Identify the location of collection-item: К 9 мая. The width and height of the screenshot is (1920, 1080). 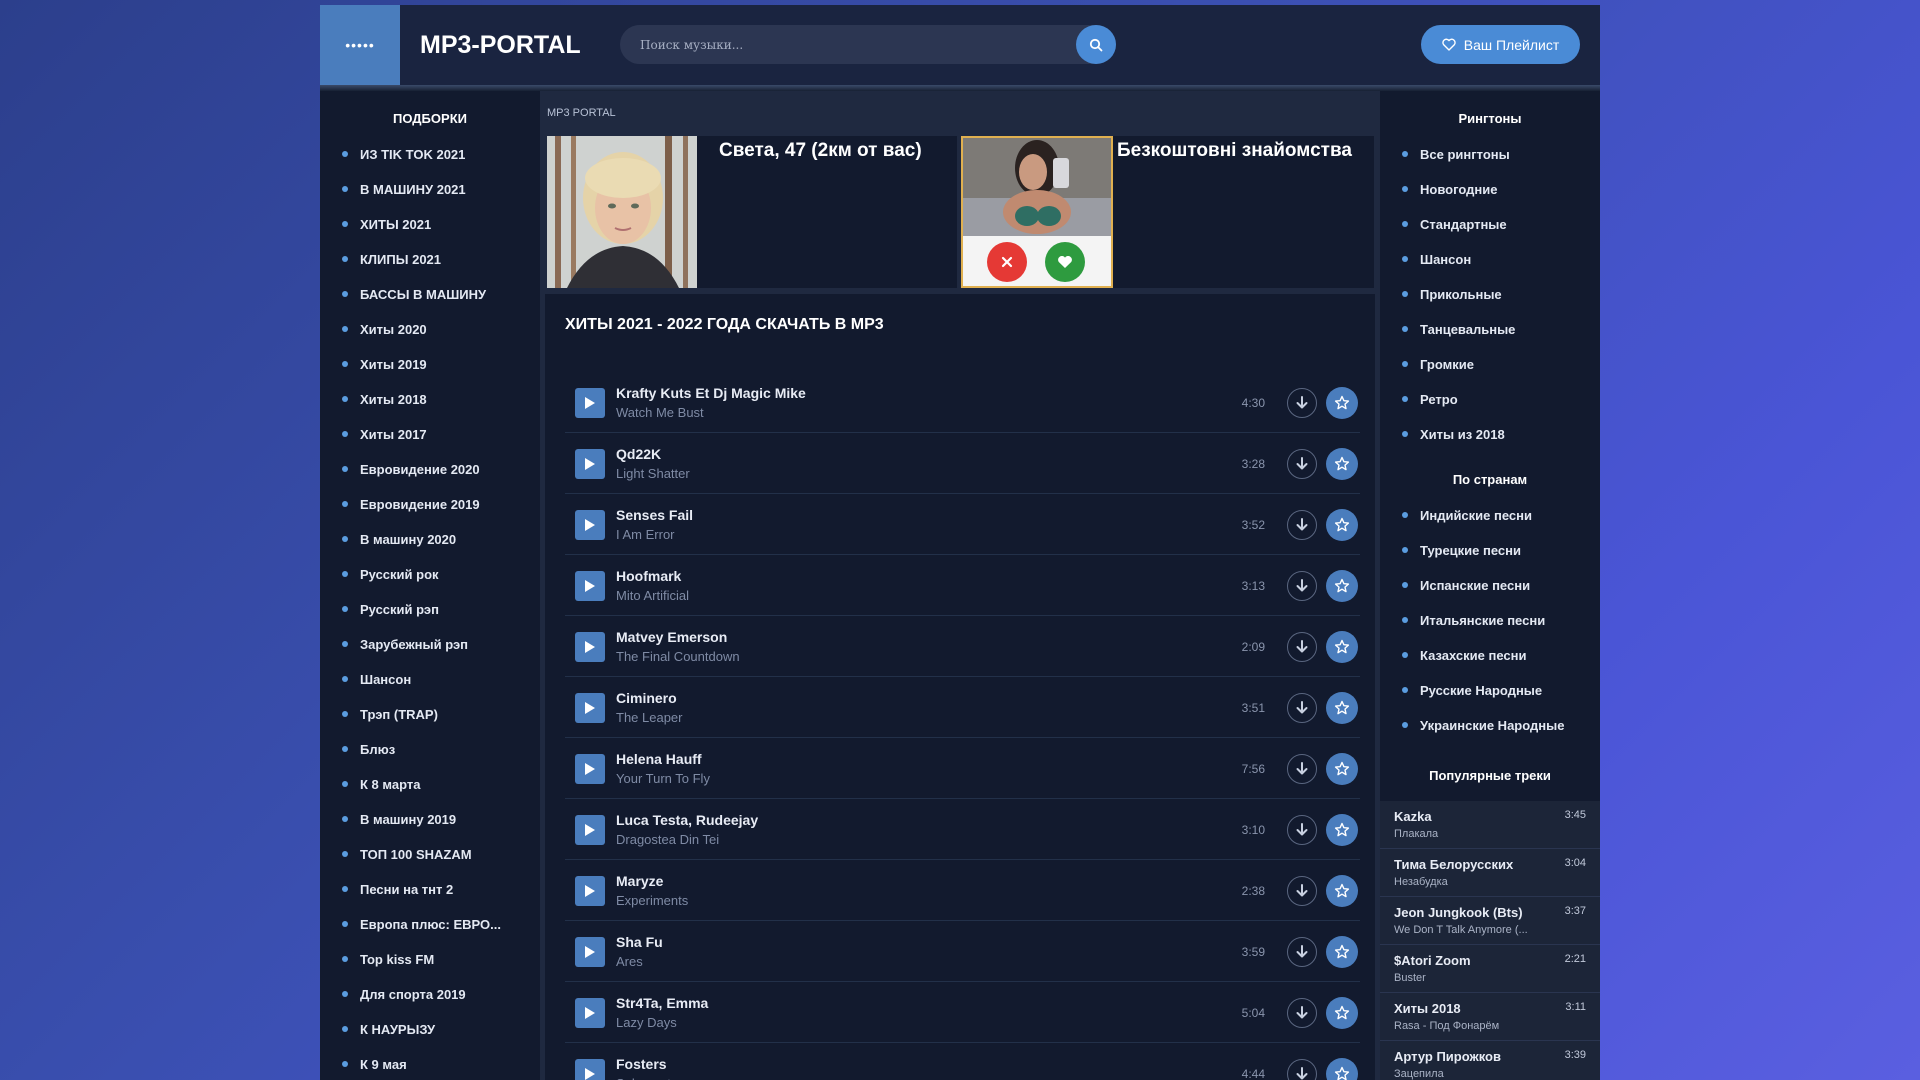
(430, 1063).